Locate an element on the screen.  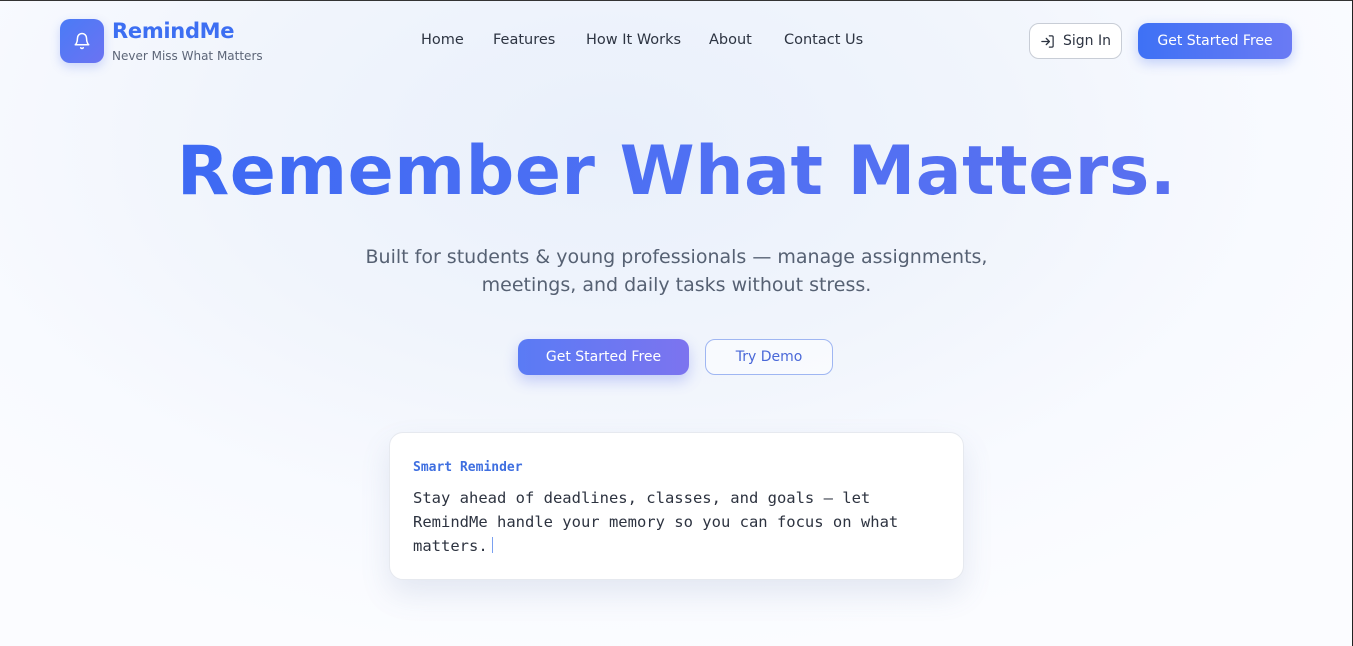
card-text-line-3: matters. is located at coordinates (678, 546).